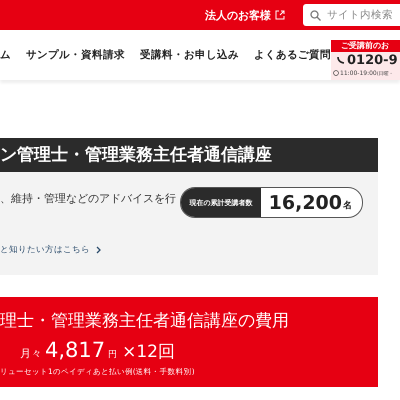 This screenshot has width=400, height=400. What do you see at coordinates (145, 321) in the screenshot?
I see `price-title: 理士・管理業務主任者通信講座の費用` at bounding box center [145, 321].